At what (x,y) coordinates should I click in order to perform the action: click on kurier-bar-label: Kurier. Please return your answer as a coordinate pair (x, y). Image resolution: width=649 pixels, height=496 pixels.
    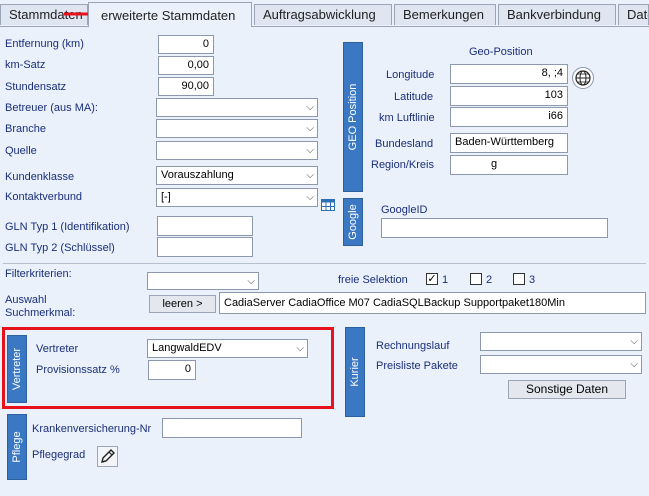
    Looking at the image, I should click on (355, 372).